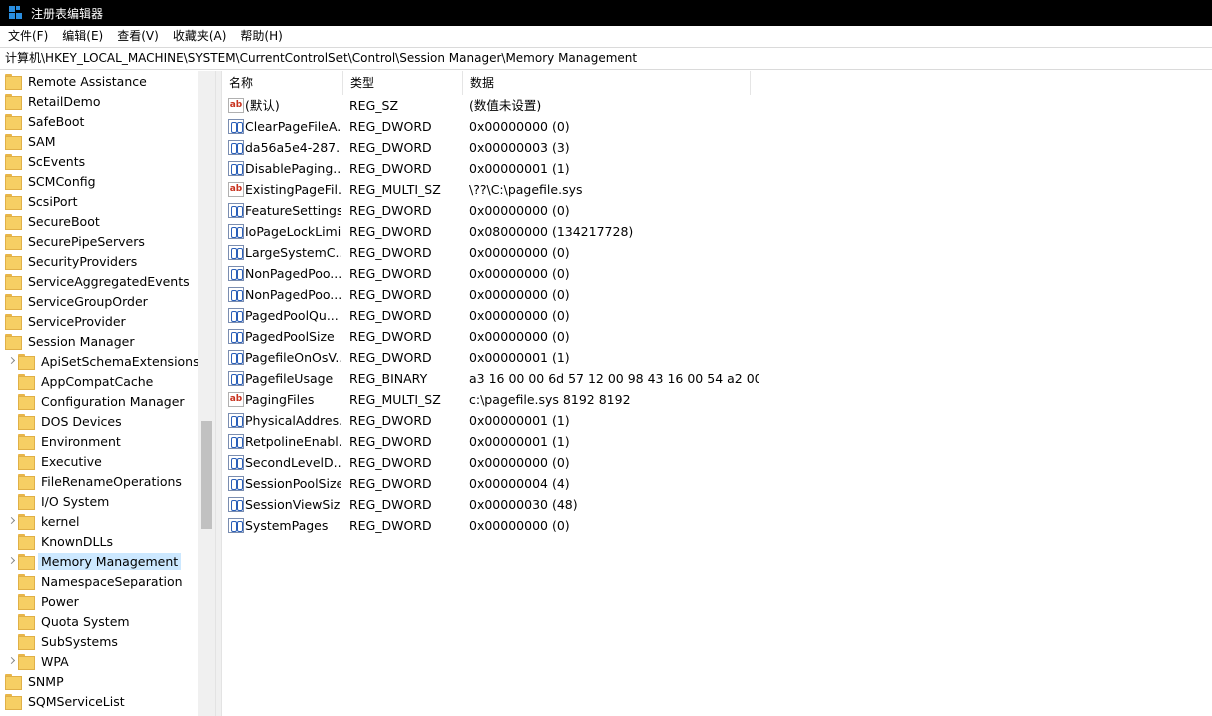 This screenshot has height=716, width=1212. I want to click on tree-item: ScEvents, so click(99, 161).